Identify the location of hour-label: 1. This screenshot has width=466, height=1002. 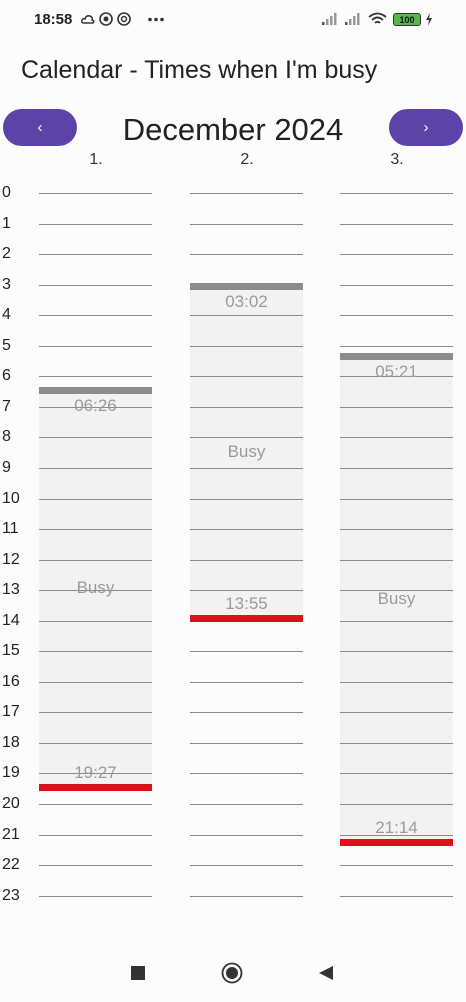
(6, 223).